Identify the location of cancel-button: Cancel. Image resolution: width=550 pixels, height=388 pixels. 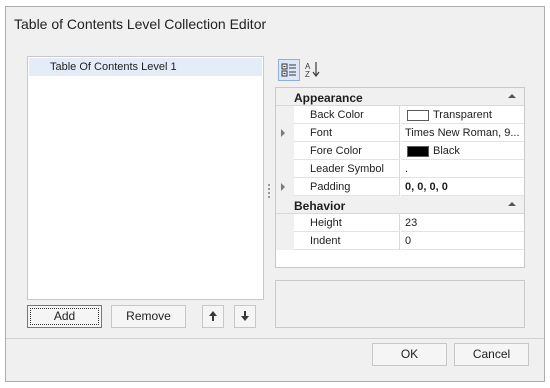
(491, 354).